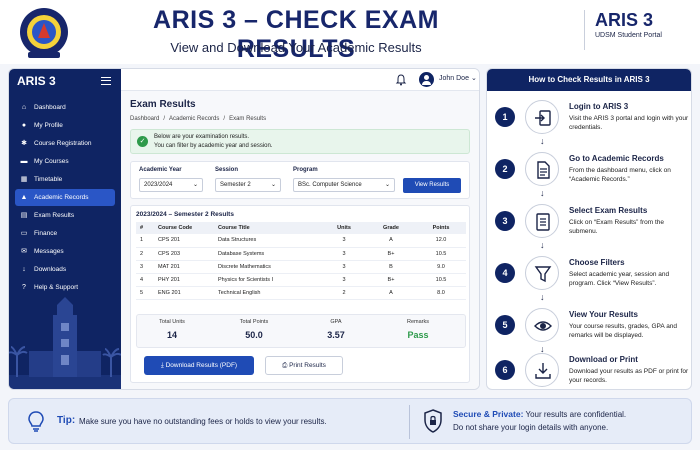 This screenshot has height=450, width=700. What do you see at coordinates (184, 241) in the screenshot?
I see `table-cell: CPS 201` at bounding box center [184, 241].